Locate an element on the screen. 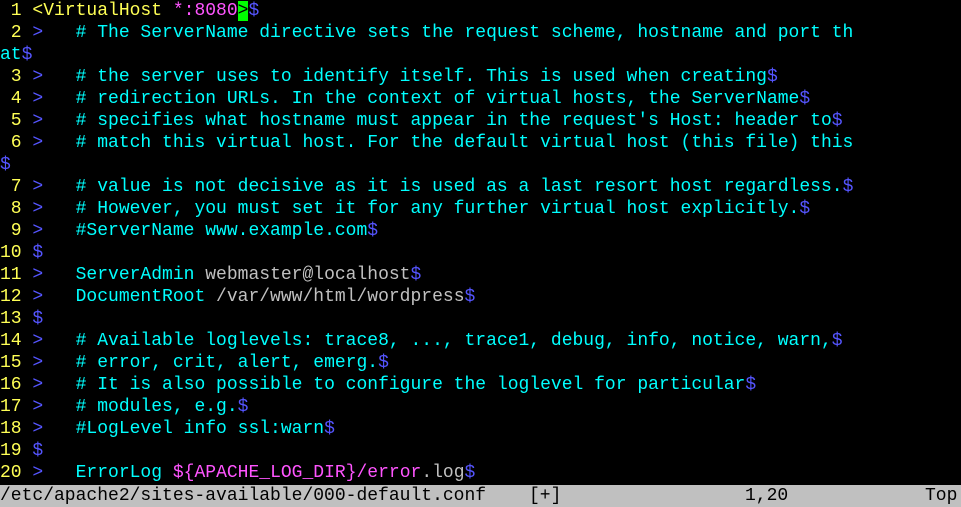 Image resolution: width=961 pixels, height=507 pixels. line-number: 4 is located at coordinates (16, 99).